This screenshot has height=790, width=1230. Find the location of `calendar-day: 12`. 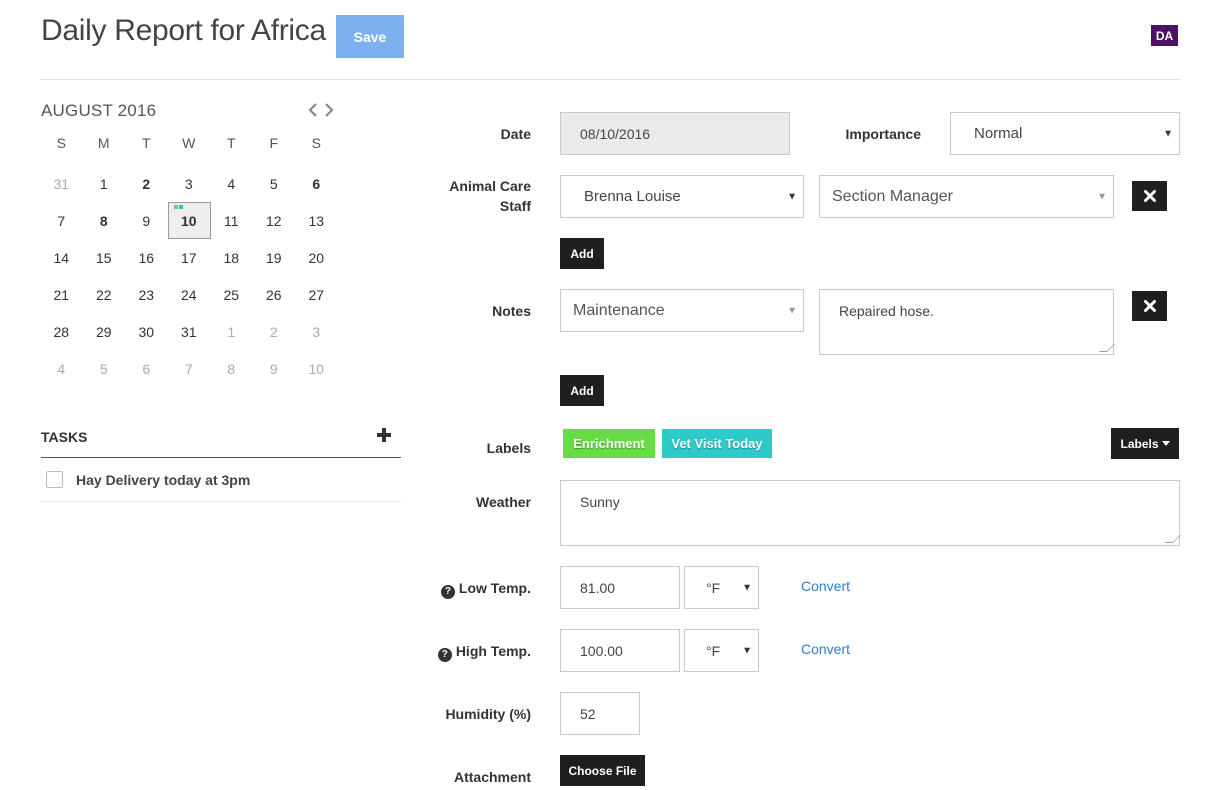

calendar-day: 12 is located at coordinates (274, 220).